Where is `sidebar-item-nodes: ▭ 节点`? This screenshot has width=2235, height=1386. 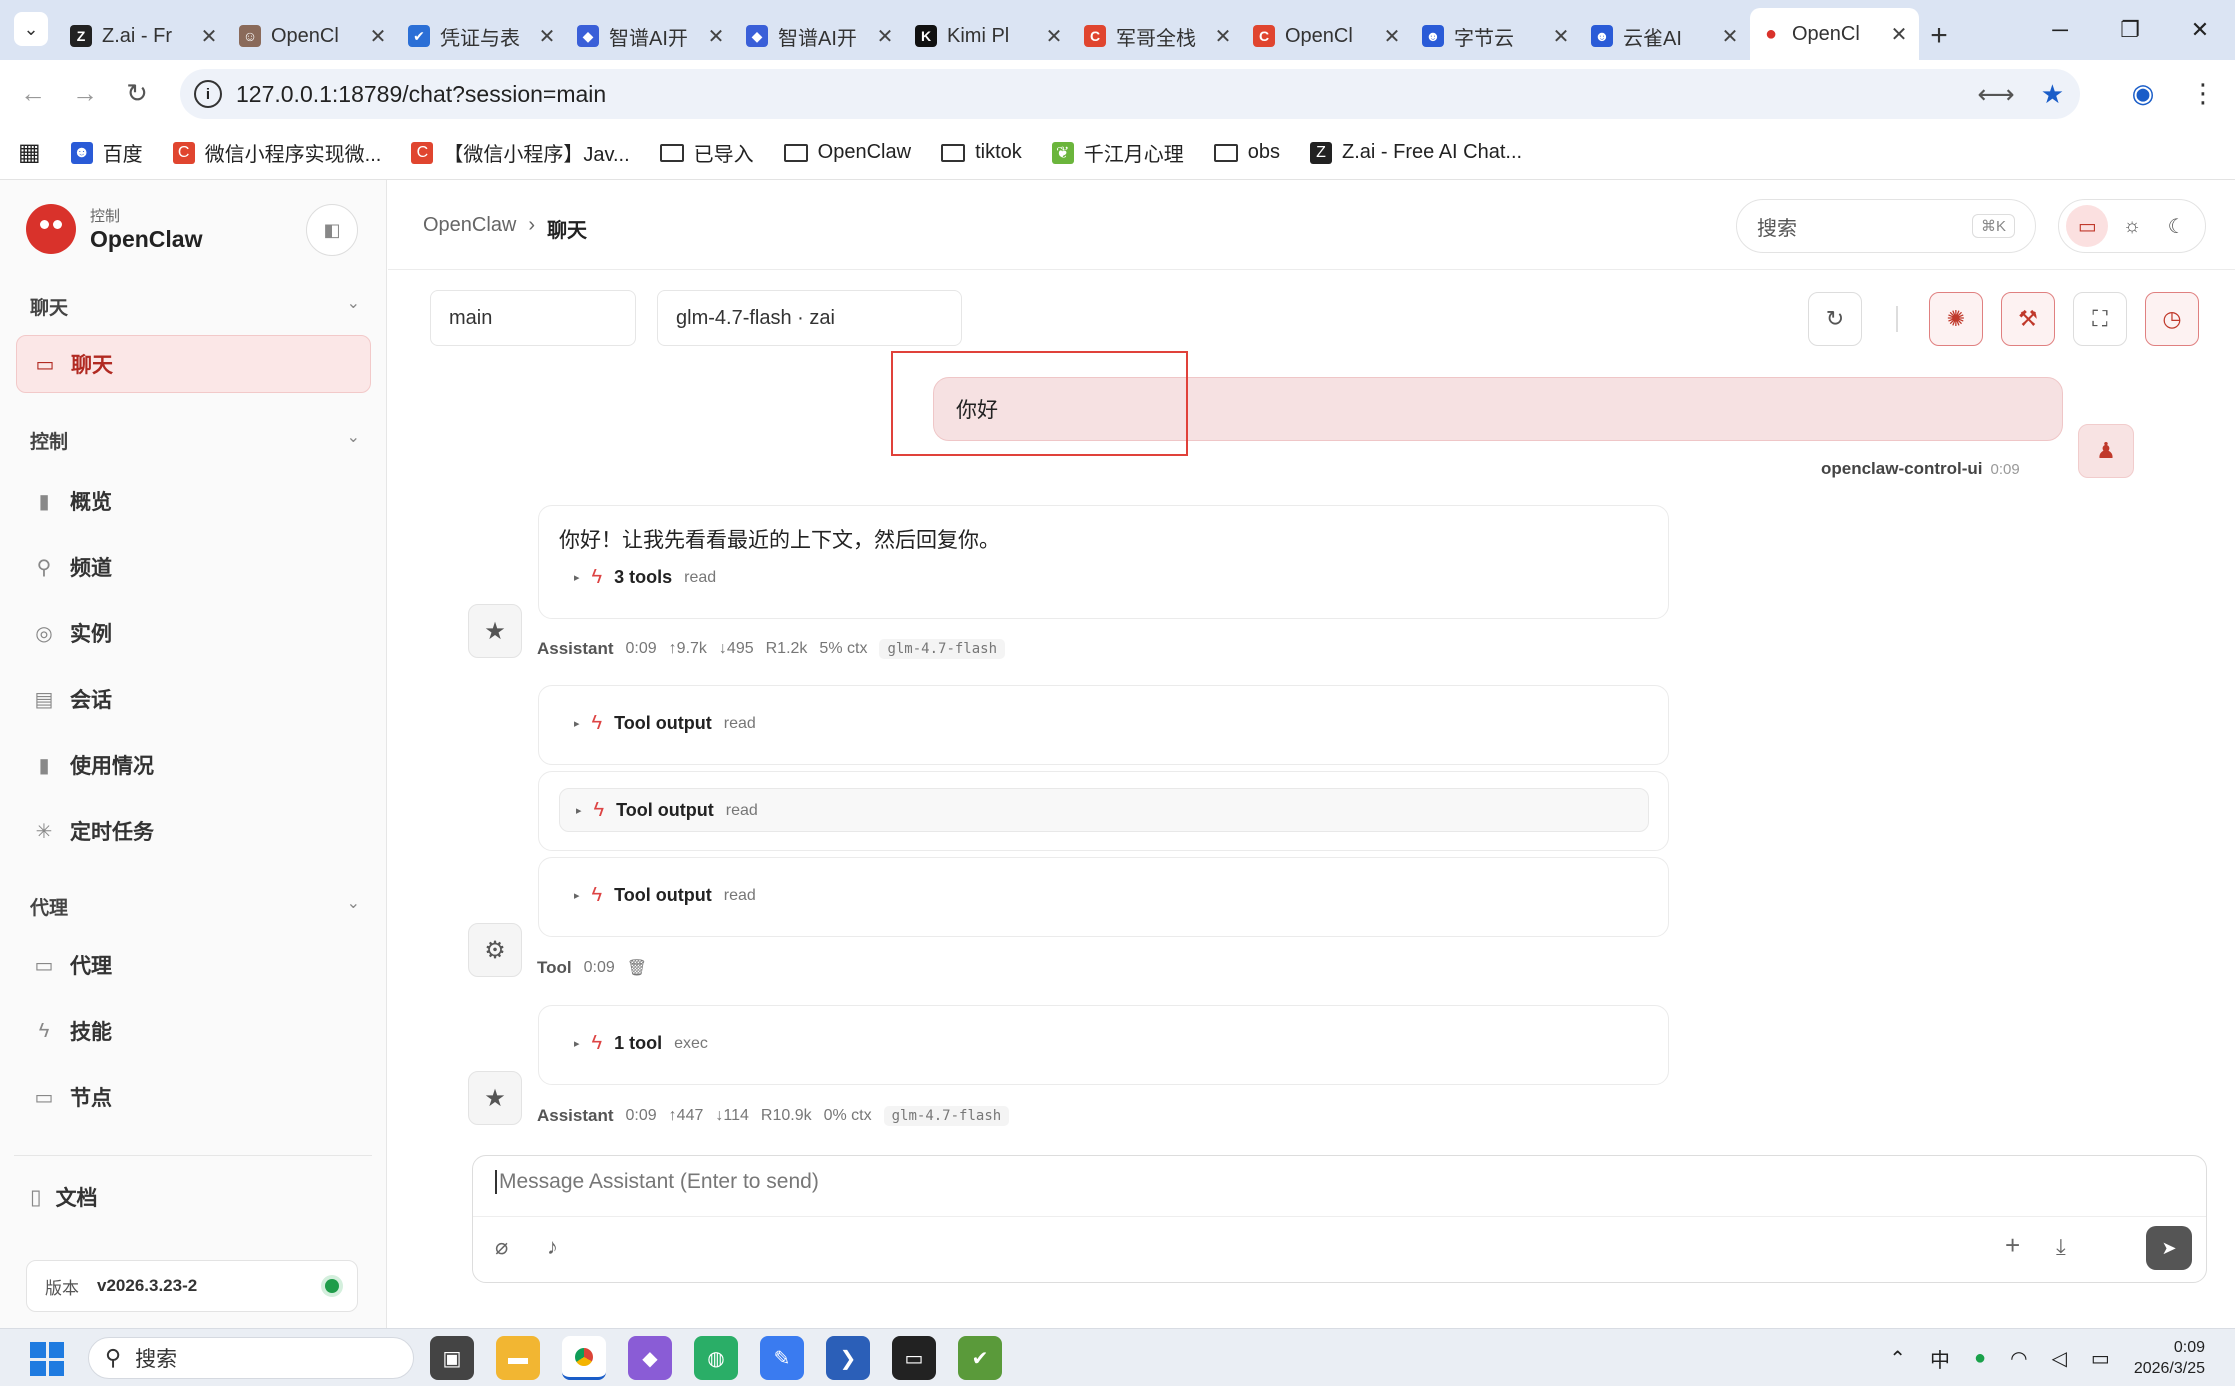 sidebar-item-nodes: ▭ 节点 is located at coordinates (193, 1097).